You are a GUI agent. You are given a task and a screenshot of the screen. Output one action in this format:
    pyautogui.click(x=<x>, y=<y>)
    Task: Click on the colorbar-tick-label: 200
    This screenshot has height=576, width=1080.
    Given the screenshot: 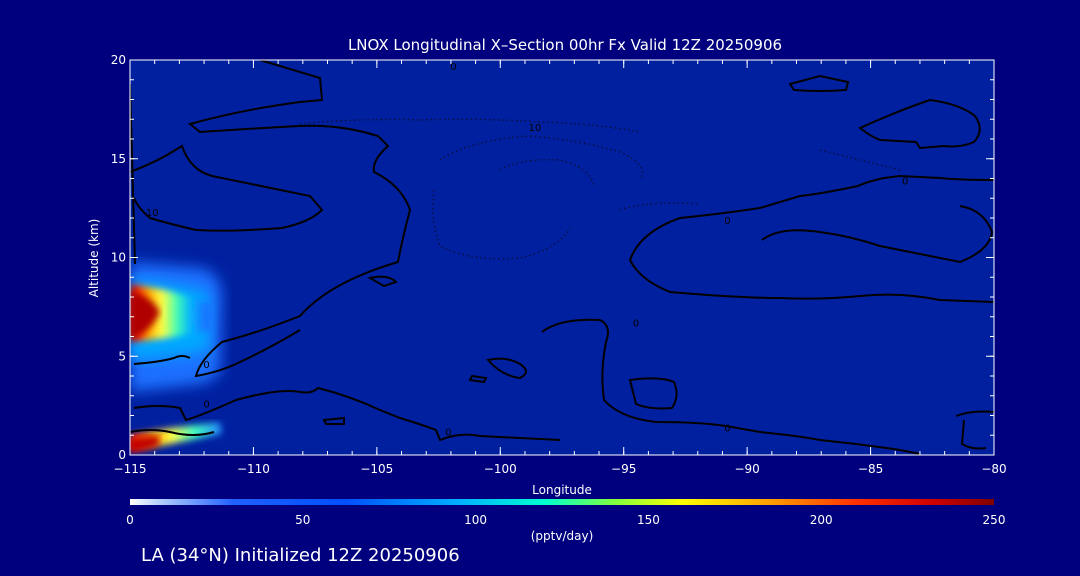 What is the action you would take?
    pyautogui.click(x=821, y=520)
    